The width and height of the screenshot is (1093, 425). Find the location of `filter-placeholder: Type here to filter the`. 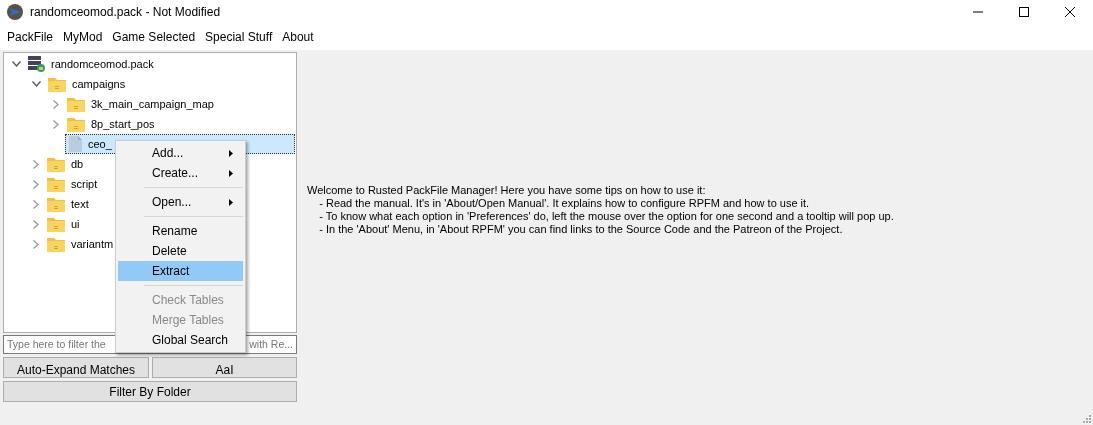

filter-placeholder: Type here to filter the is located at coordinates (56, 344).